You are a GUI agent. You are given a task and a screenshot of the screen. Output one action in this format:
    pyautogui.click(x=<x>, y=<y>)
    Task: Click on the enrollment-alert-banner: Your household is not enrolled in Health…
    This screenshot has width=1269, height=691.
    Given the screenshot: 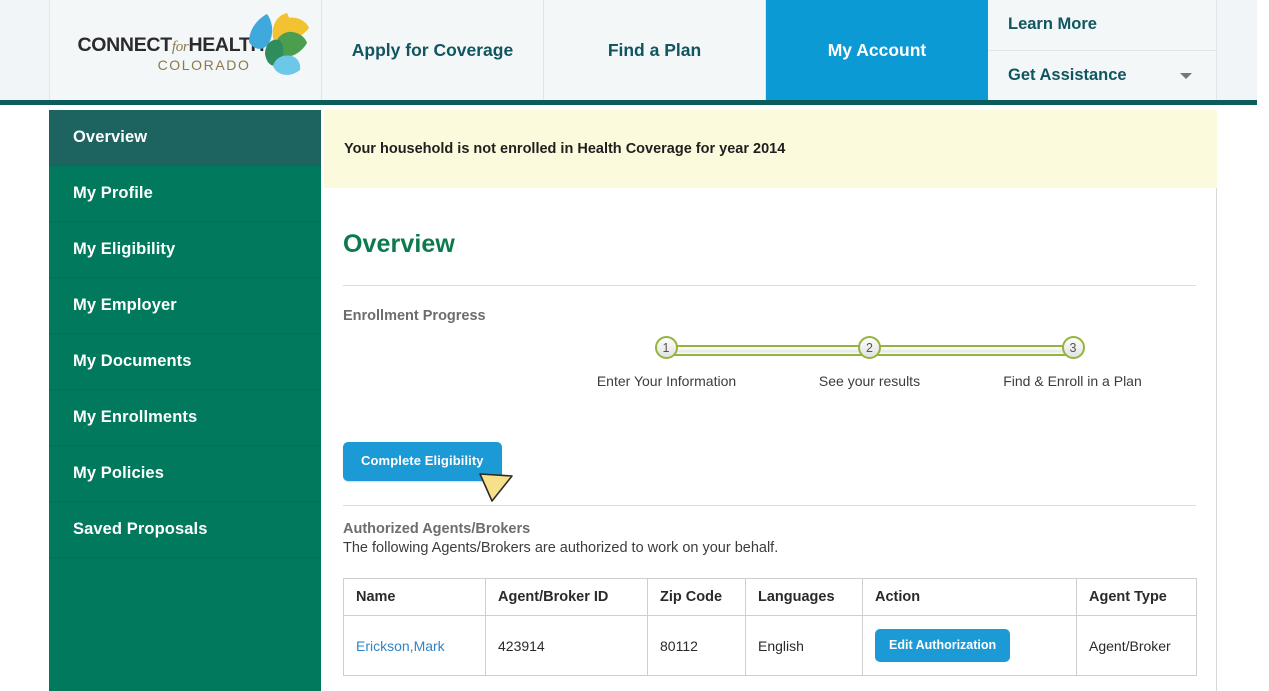 What is the action you would take?
    pyautogui.click(x=770, y=149)
    